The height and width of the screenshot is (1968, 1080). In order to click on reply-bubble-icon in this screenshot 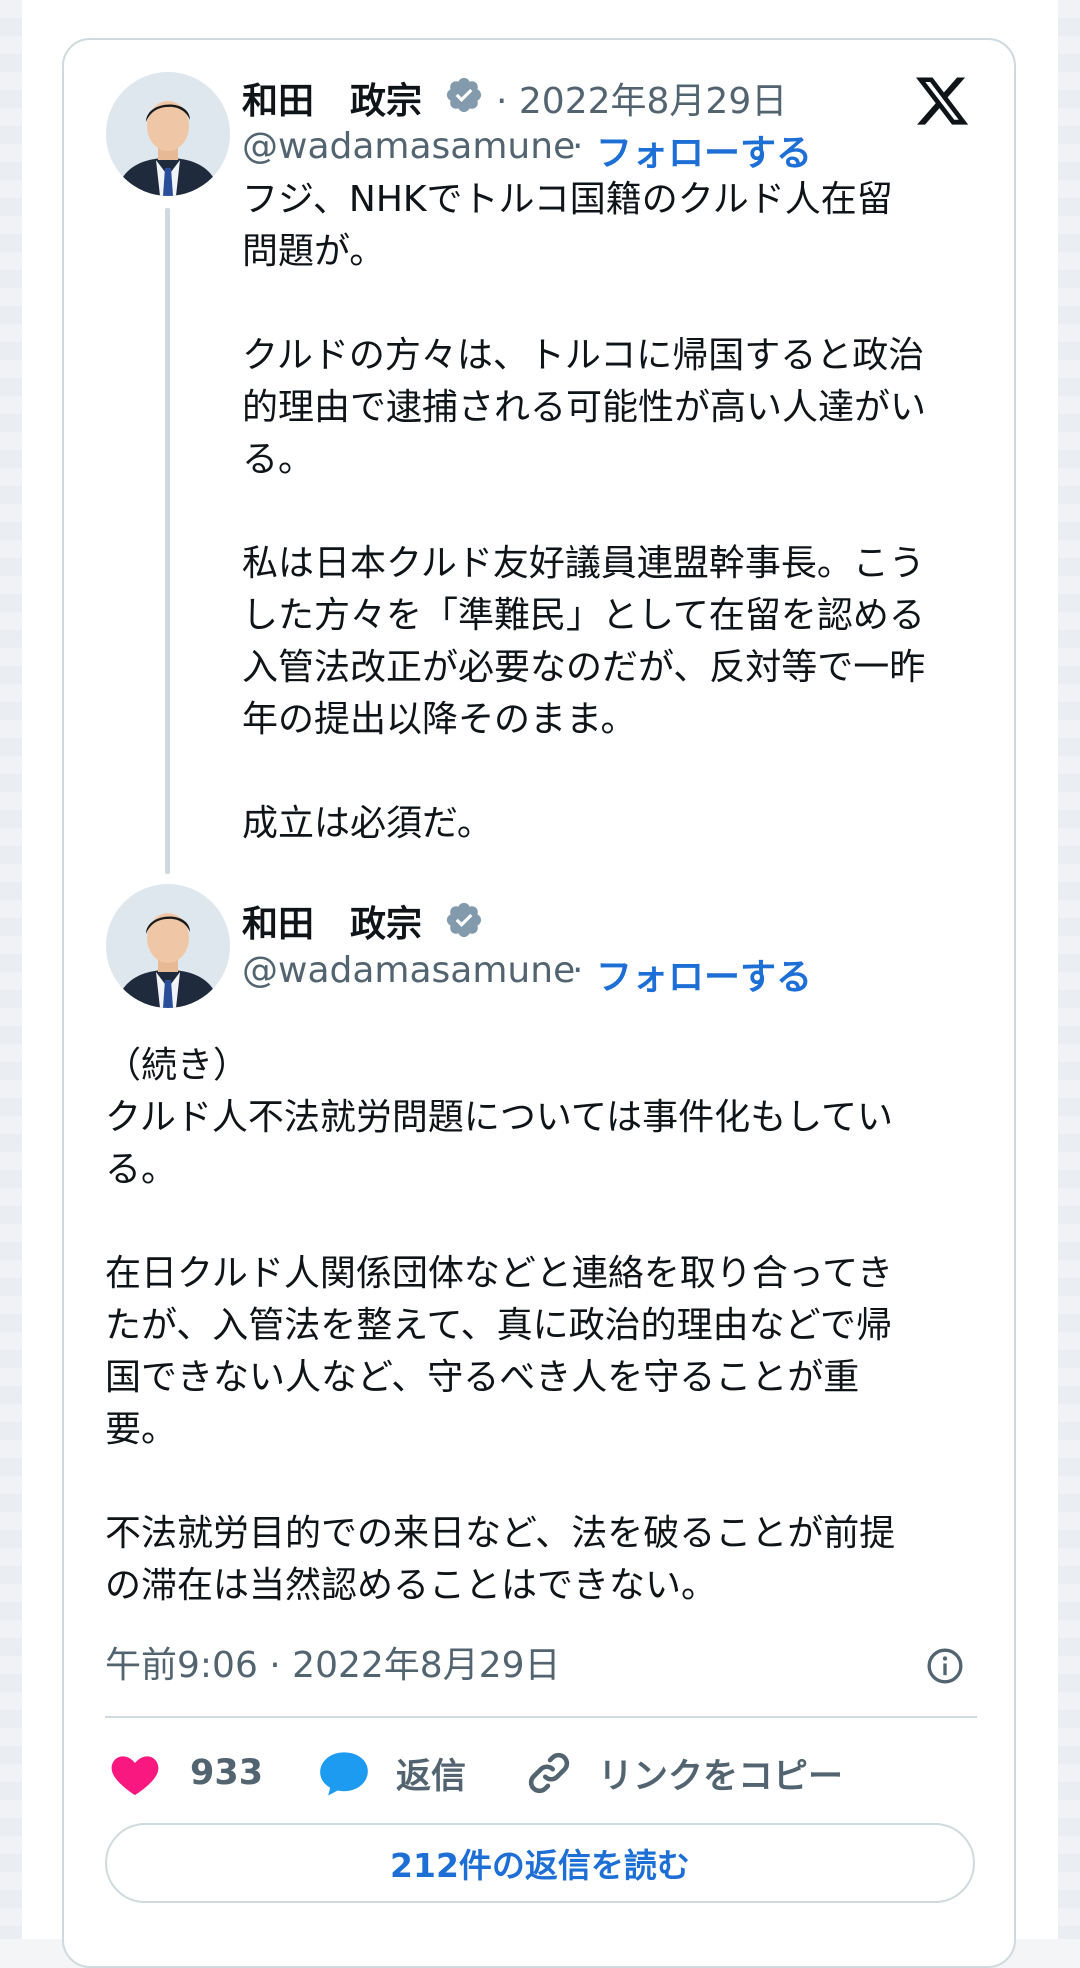, I will do `click(344, 1774)`.